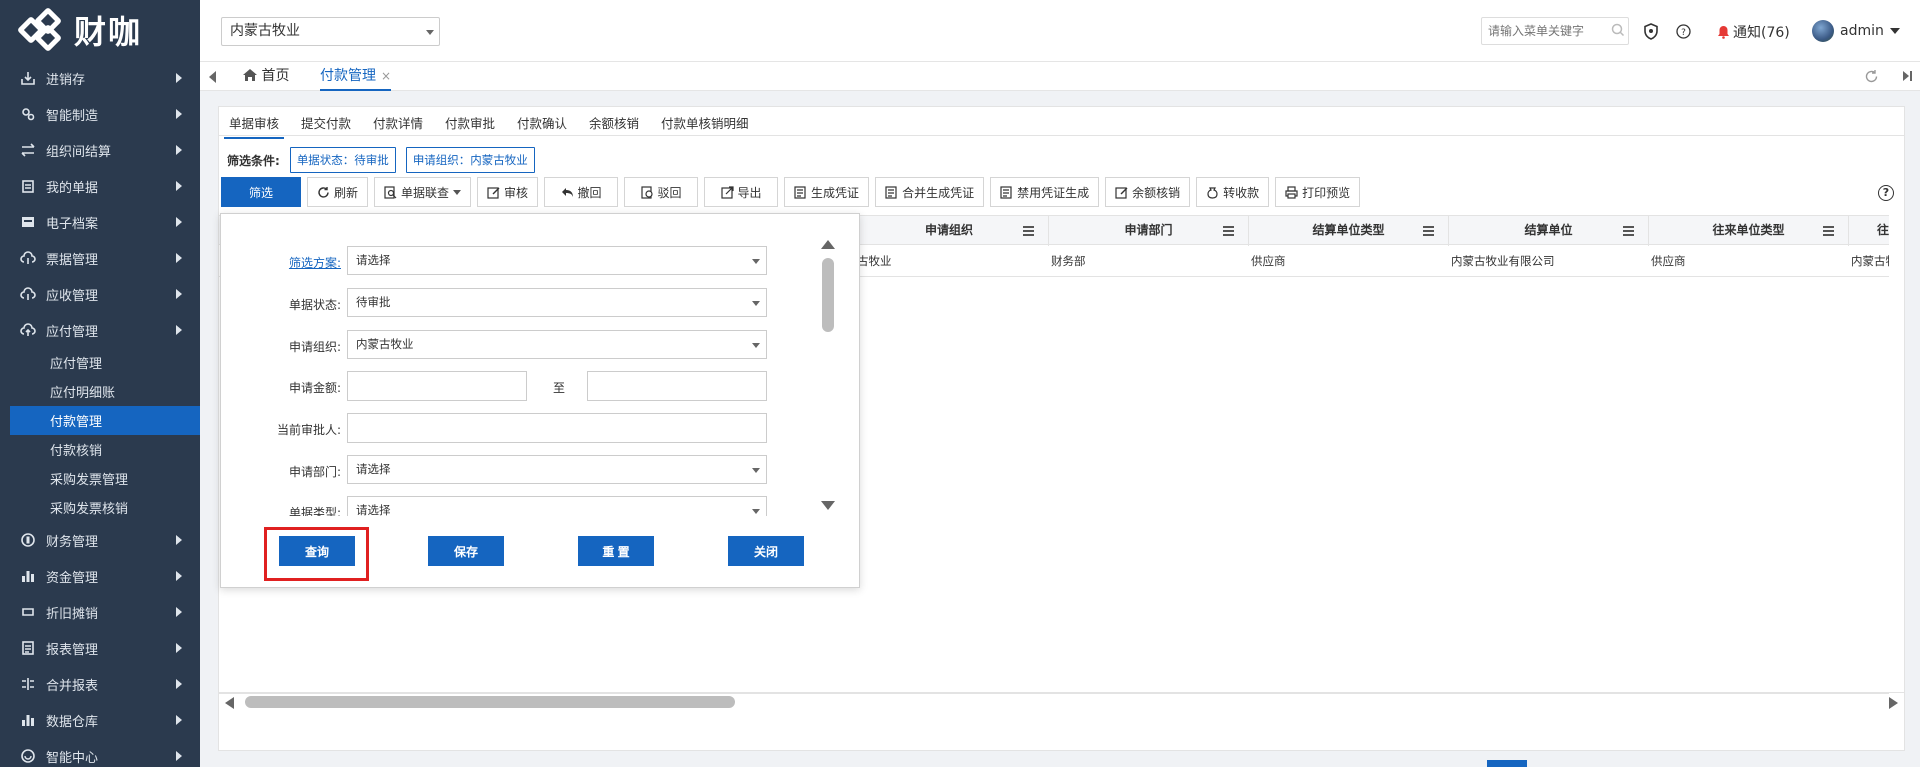  I want to click on column-header: 申请组织, so click(949, 231).